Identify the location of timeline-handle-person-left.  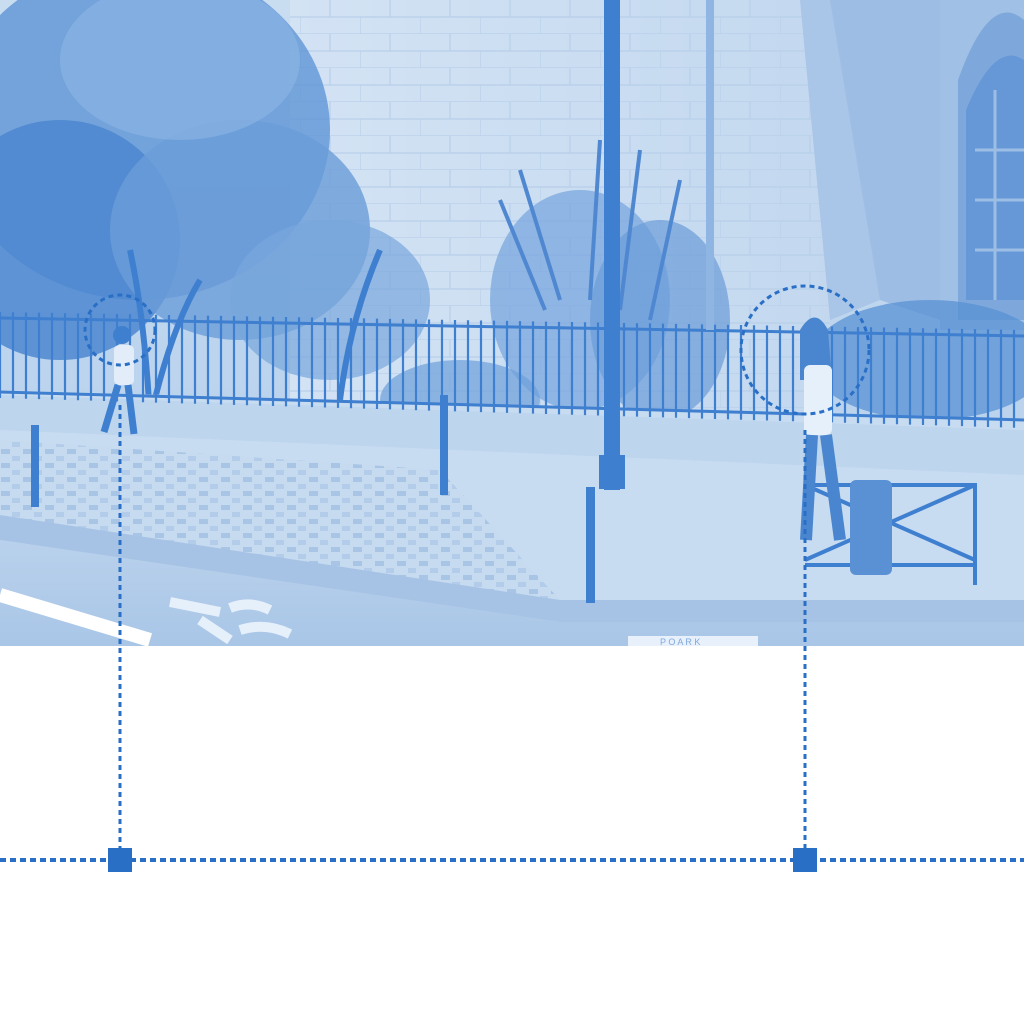
(120, 860).